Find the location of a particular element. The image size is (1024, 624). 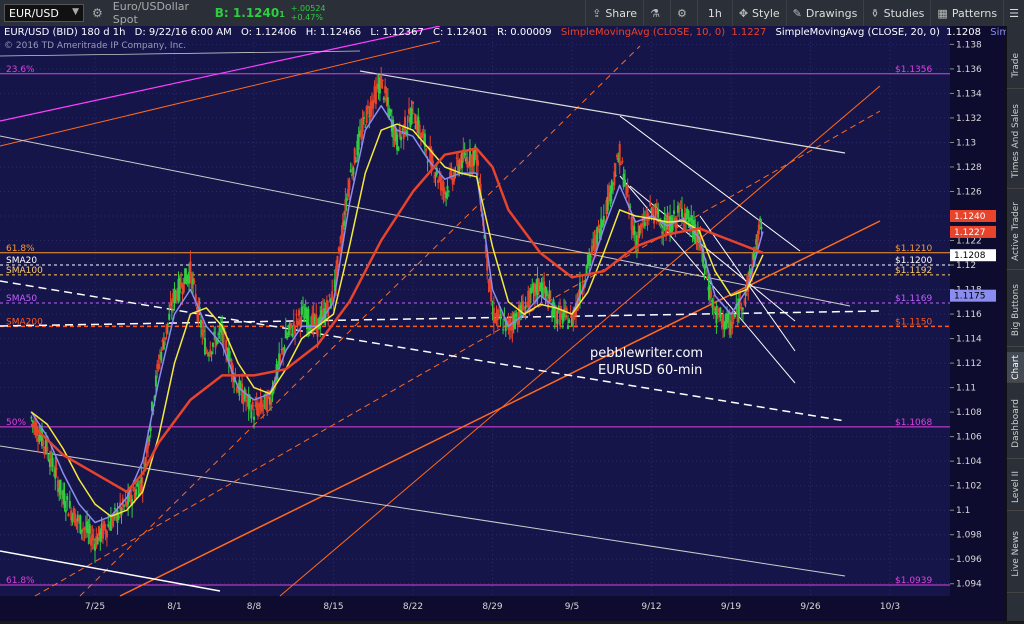

symbol-selector: EUR/USD ▼ is located at coordinates (44, 13).